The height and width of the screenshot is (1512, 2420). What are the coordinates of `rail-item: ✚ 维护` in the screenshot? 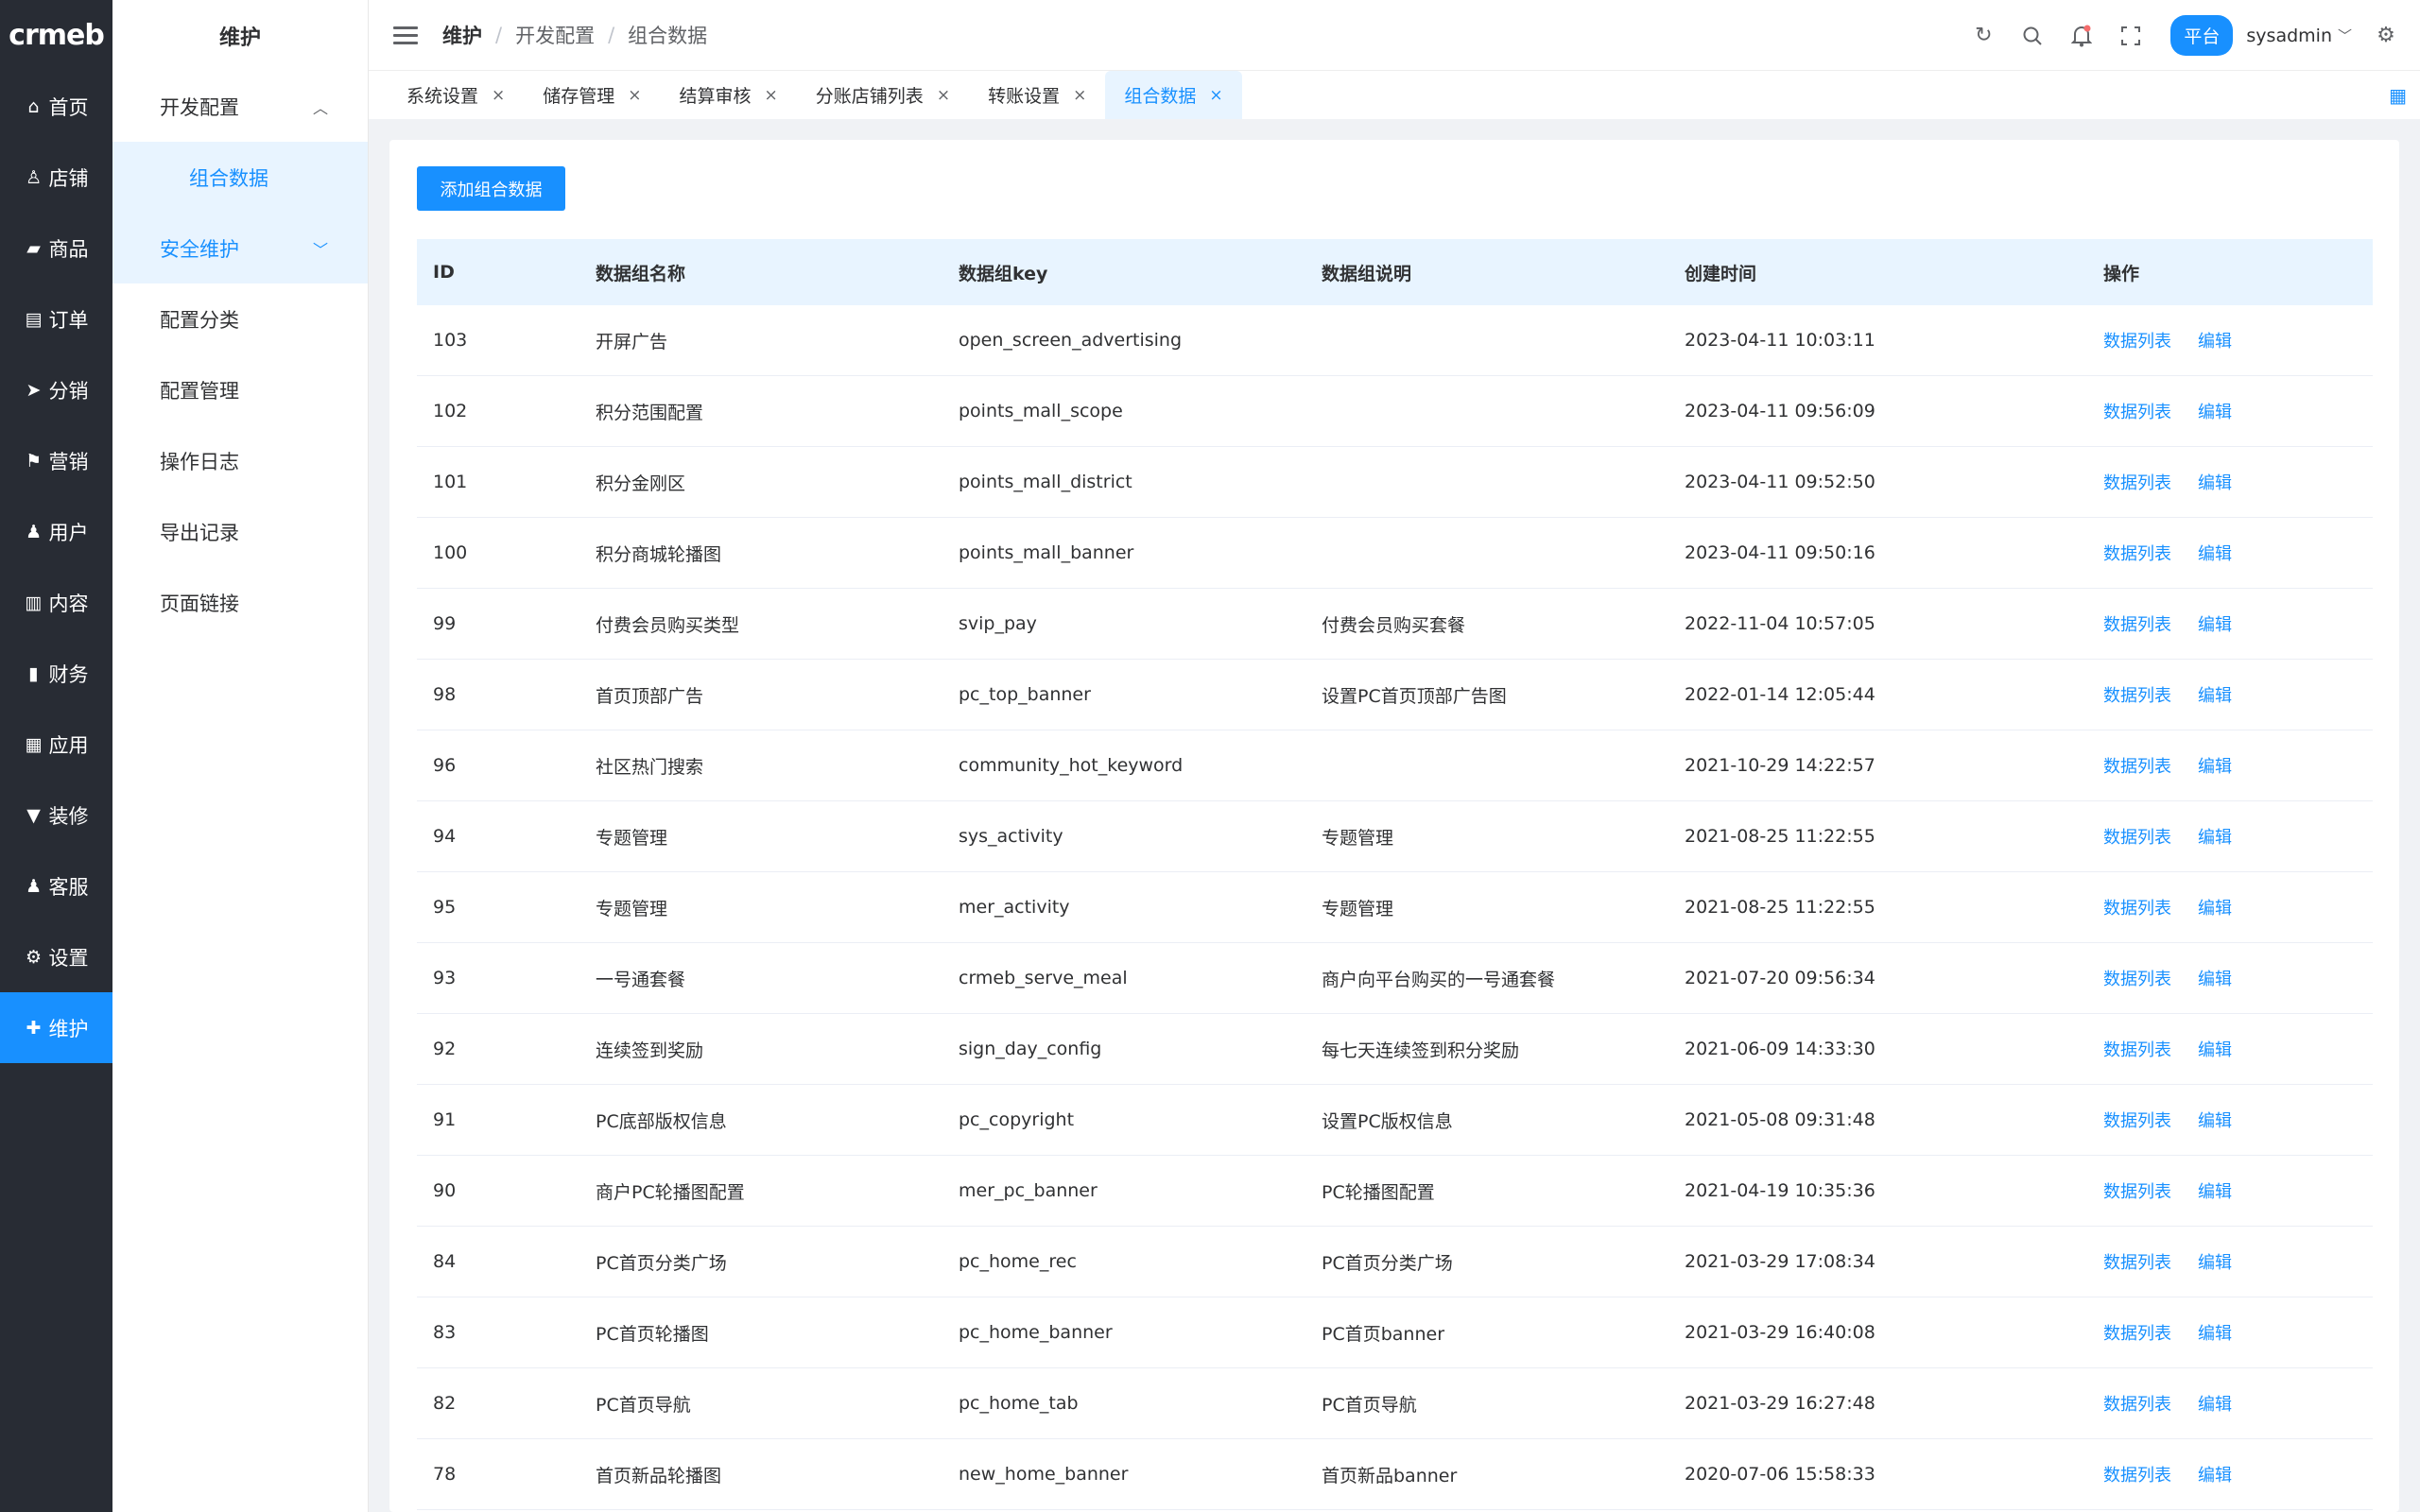 It's located at (56, 1027).